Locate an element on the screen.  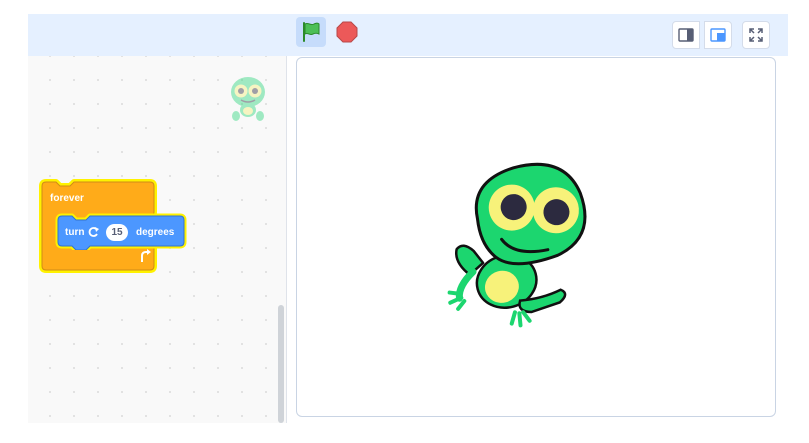
bottom-margin is located at coordinates (408, 433).